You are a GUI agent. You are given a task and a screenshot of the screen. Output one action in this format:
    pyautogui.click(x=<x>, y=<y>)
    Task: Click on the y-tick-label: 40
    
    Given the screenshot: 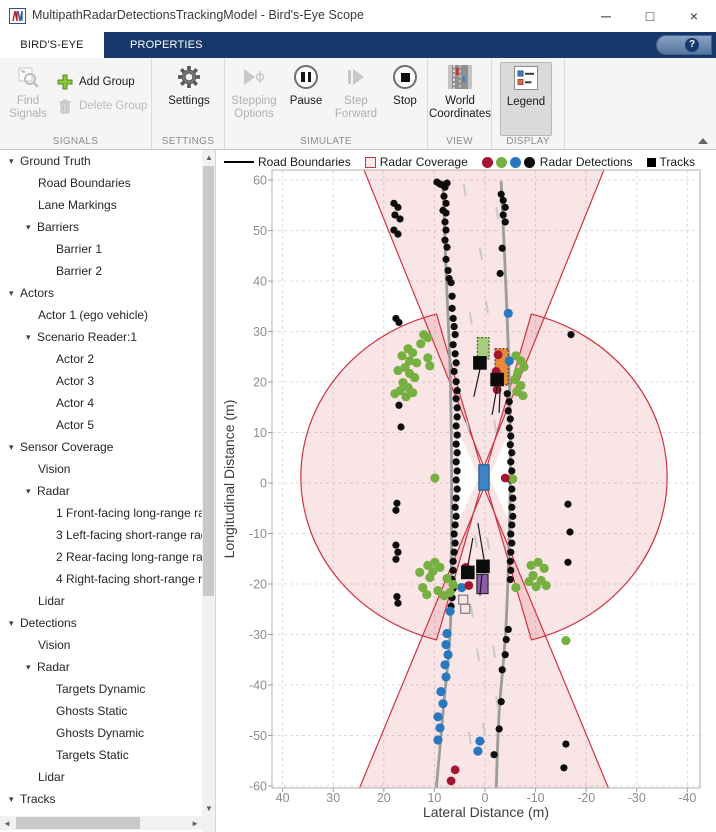 What is the action you would take?
    pyautogui.click(x=260, y=282)
    